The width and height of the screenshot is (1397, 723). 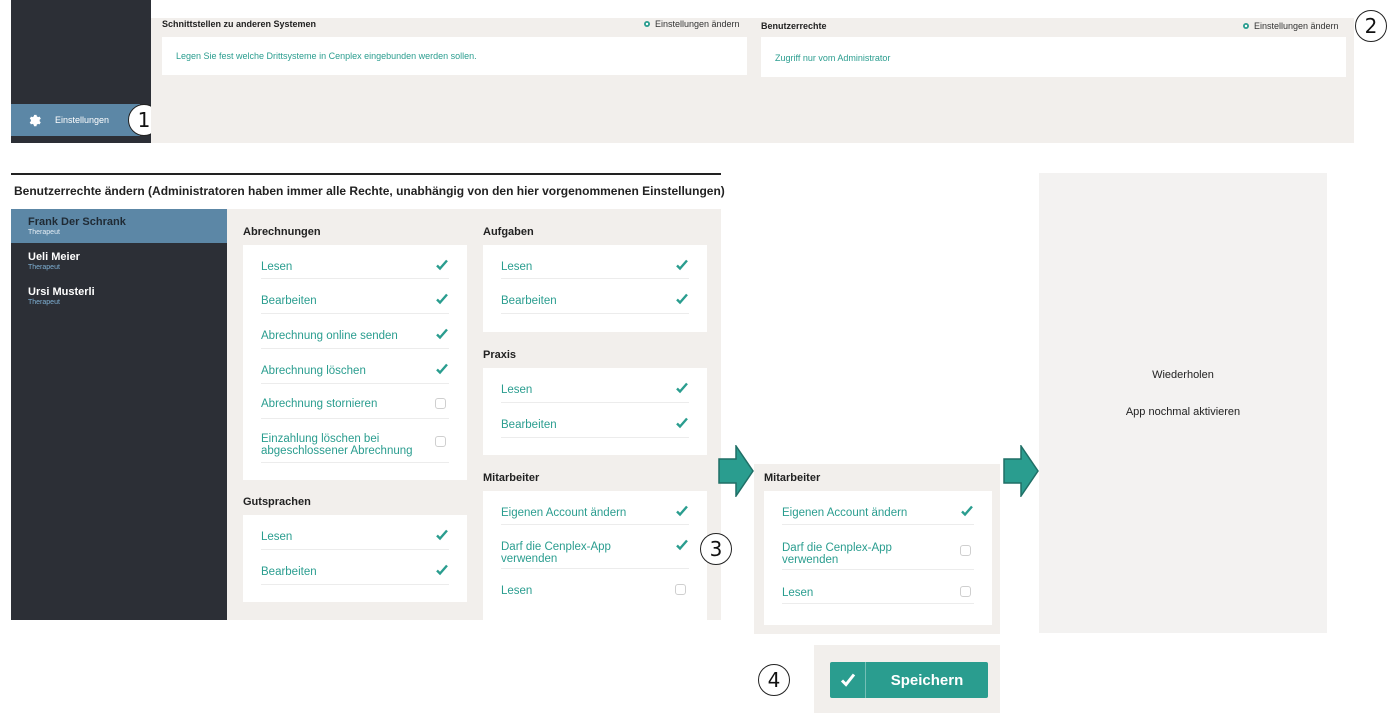 What do you see at coordinates (319, 404) in the screenshot?
I see `permission-label: Abrechnung stornieren` at bounding box center [319, 404].